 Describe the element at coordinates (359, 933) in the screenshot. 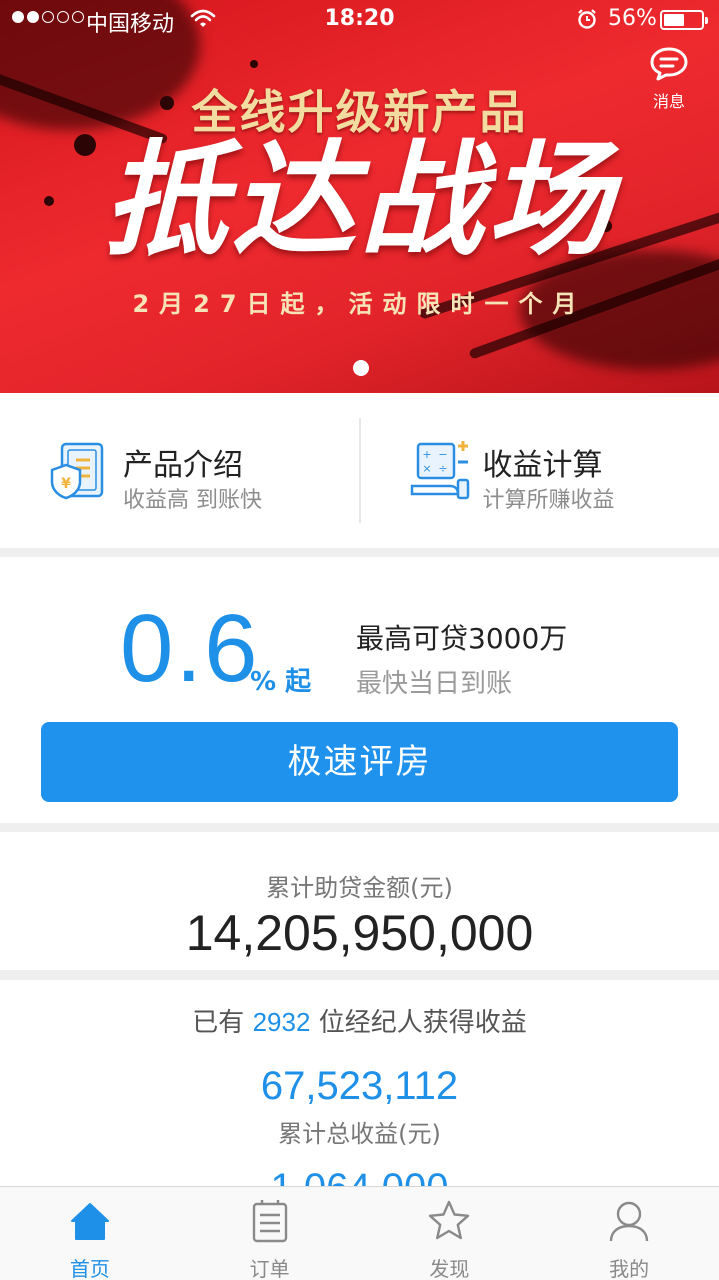

I see `loan-total-value: 14,205,950,000` at that location.